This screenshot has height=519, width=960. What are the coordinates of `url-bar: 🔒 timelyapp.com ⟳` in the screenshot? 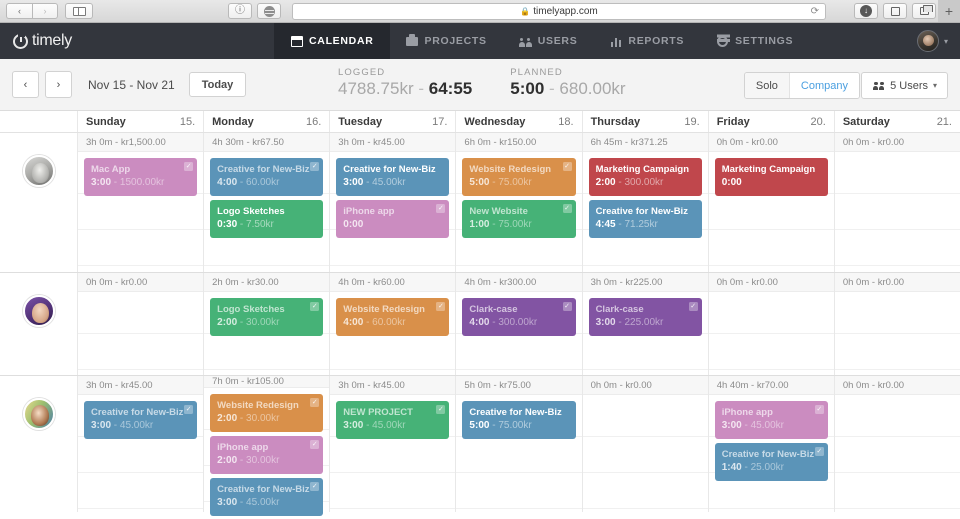 It's located at (559, 11).